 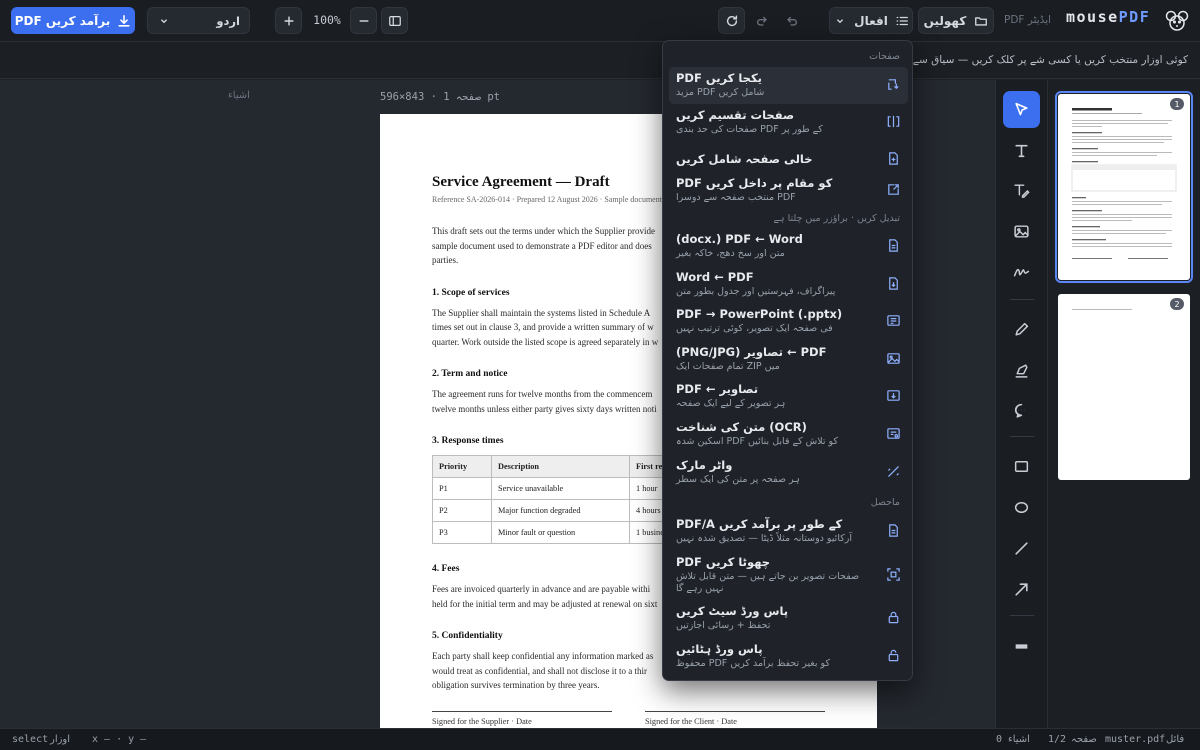 What do you see at coordinates (1057, 739) in the screenshot?
I see `page-indicator: 1/2` at bounding box center [1057, 739].